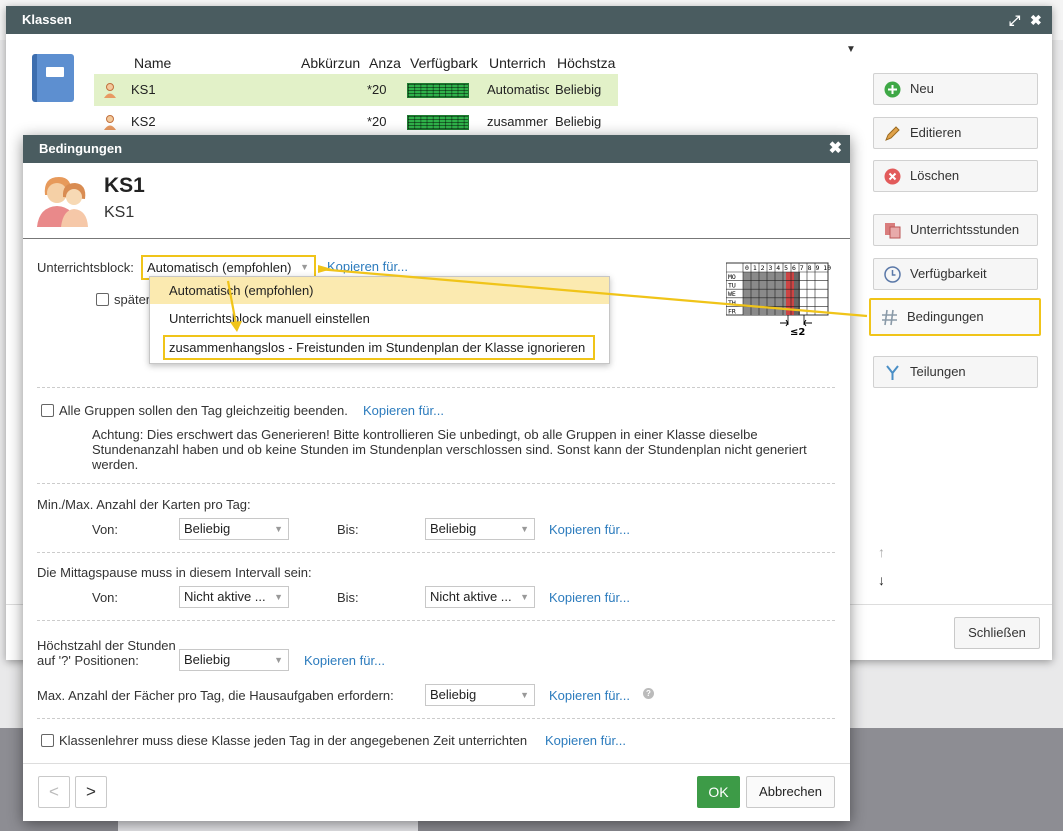 The image size is (1063, 831). Describe the element at coordinates (955, 274) in the screenshot. I see `availability-button: Verfügbarkeit` at that location.